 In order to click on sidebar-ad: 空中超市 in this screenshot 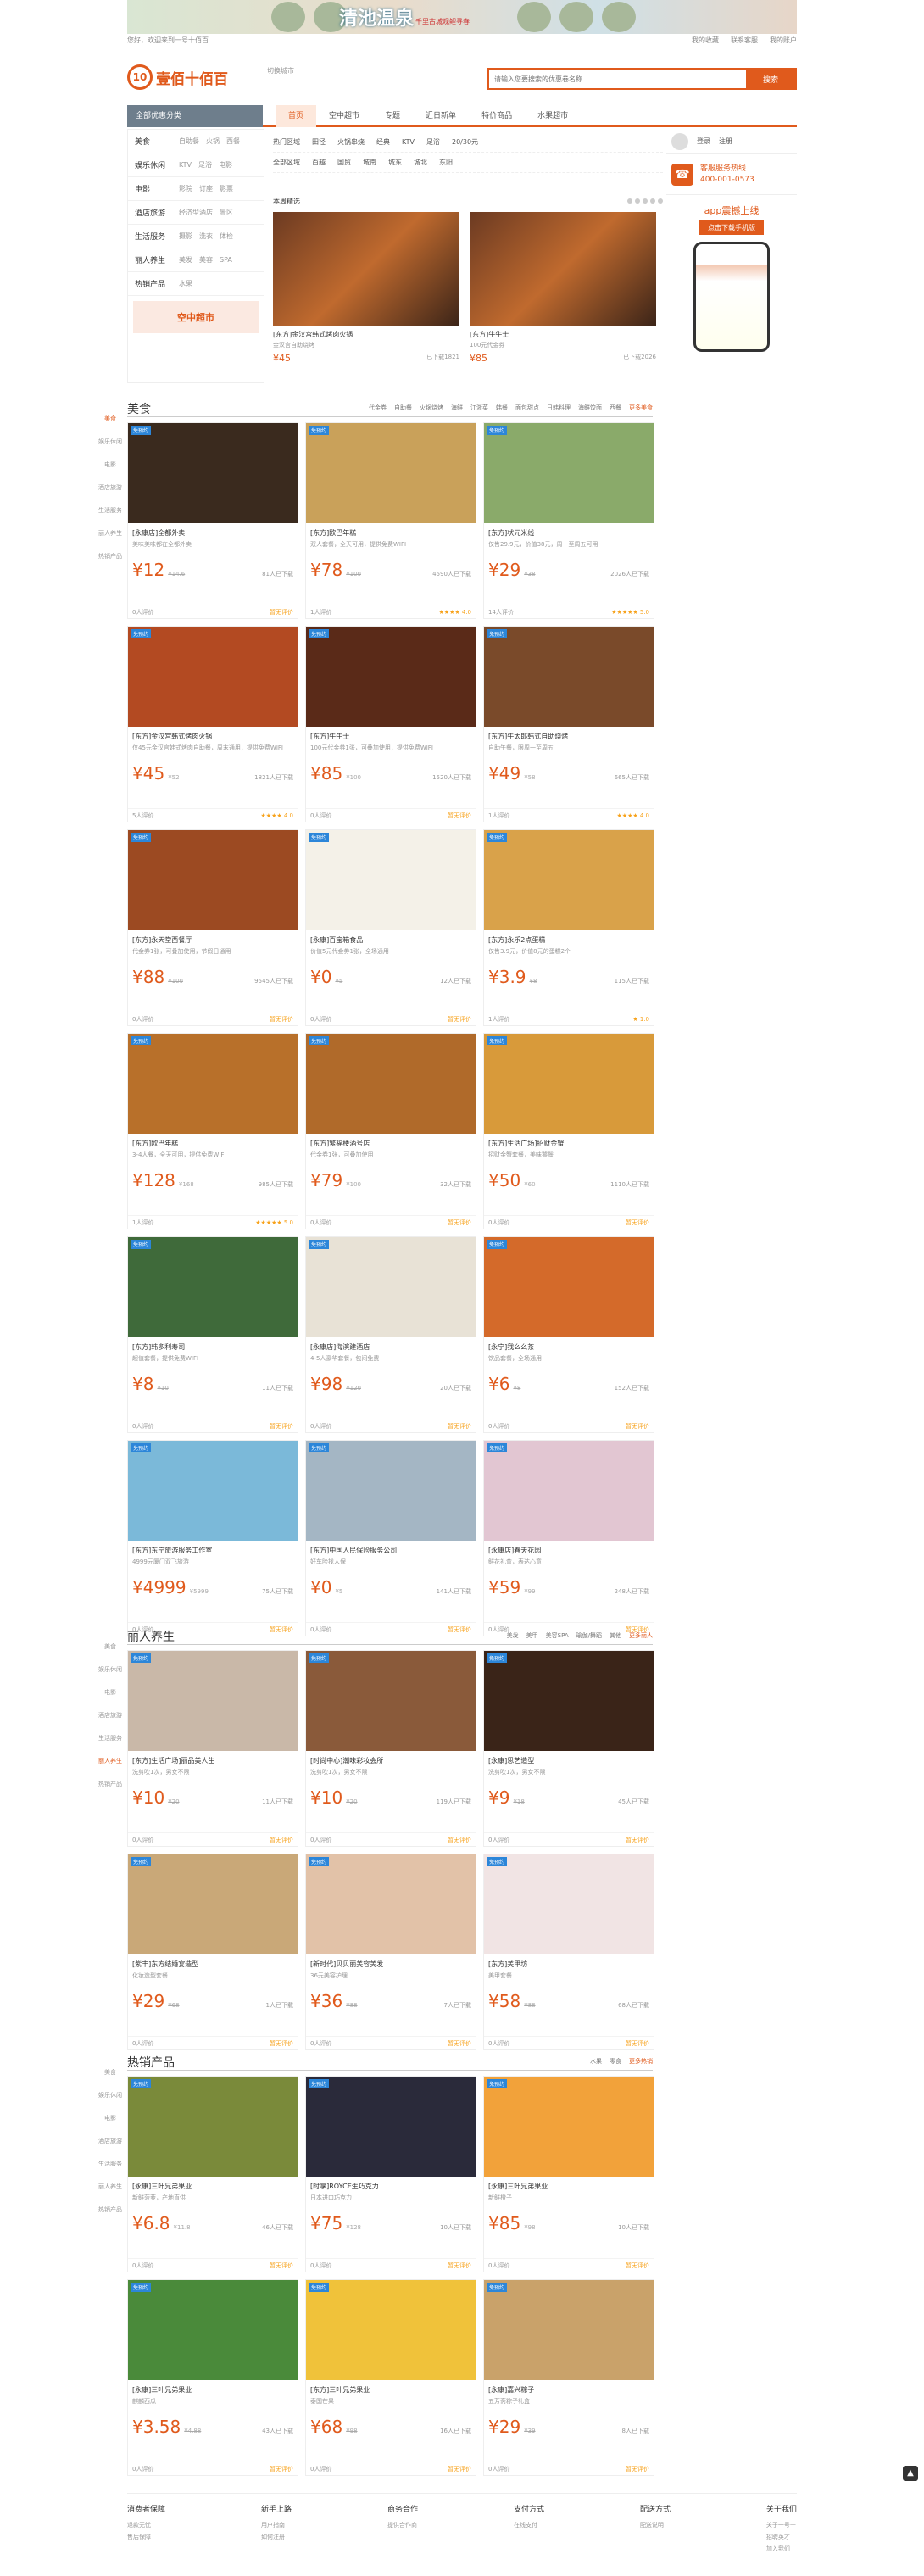, I will do `click(196, 317)`.